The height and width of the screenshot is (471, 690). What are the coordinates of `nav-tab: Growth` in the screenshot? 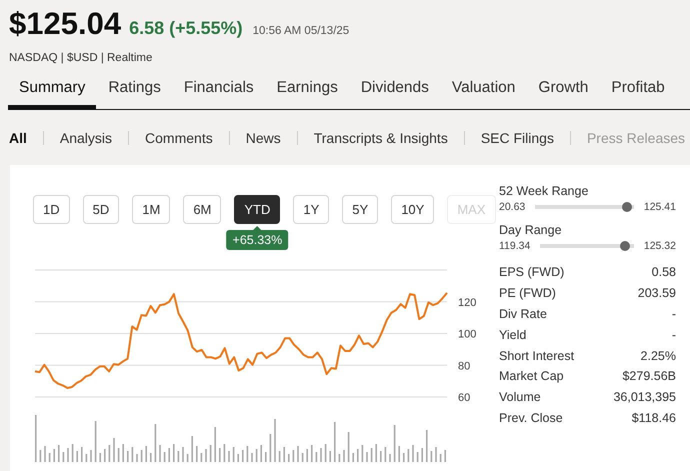 It's located at (563, 94).